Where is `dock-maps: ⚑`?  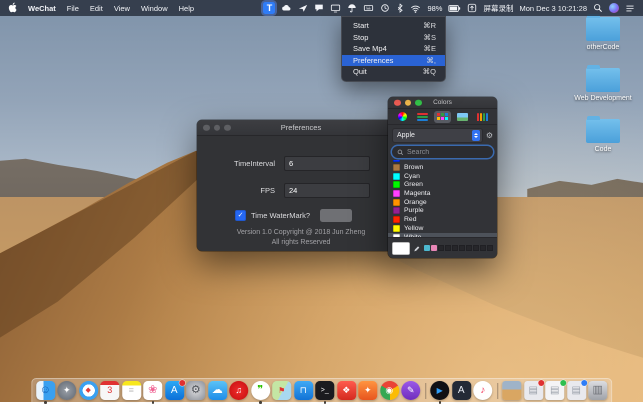
dock-maps: ⚑ is located at coordinates (282, 390).